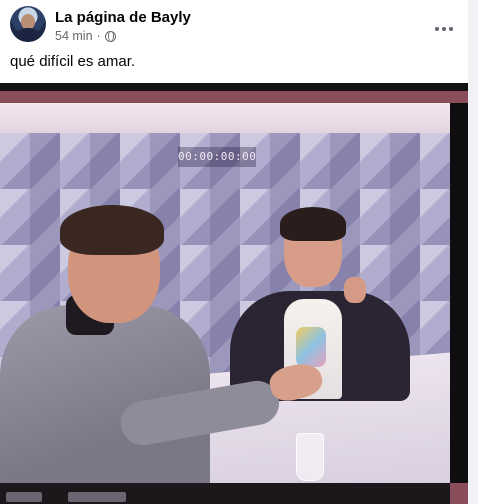 This screenshot has height=504, width=478. Describe the element at coordinates (225, 118) in the screenshot. I see `screen-top-band` at that location.